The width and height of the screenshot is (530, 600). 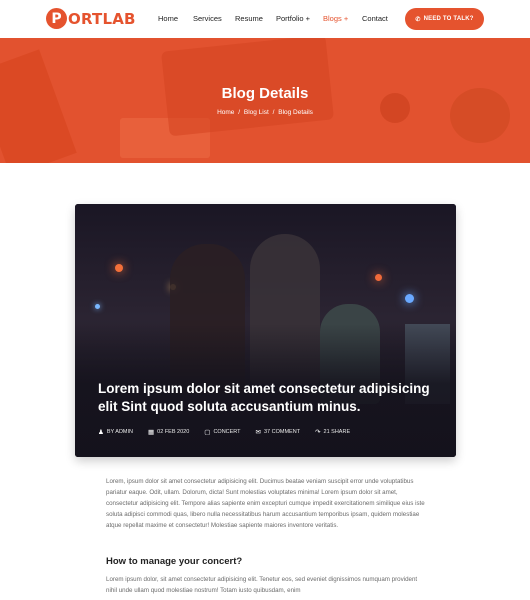 I want to click on meta-date: ▦ 02 FEB 2020, so click(x=168, y=432).